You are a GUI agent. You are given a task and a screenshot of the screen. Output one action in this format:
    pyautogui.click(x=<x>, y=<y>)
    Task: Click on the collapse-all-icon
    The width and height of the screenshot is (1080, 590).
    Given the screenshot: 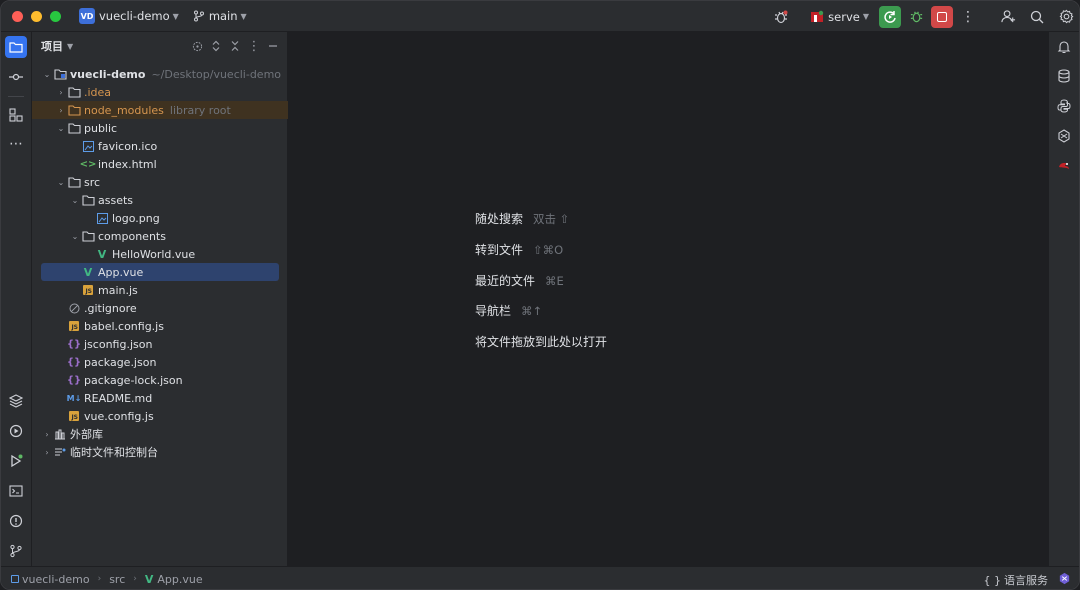 What is the action you would take?
    pyautogui.click(x=235, y=46)
    